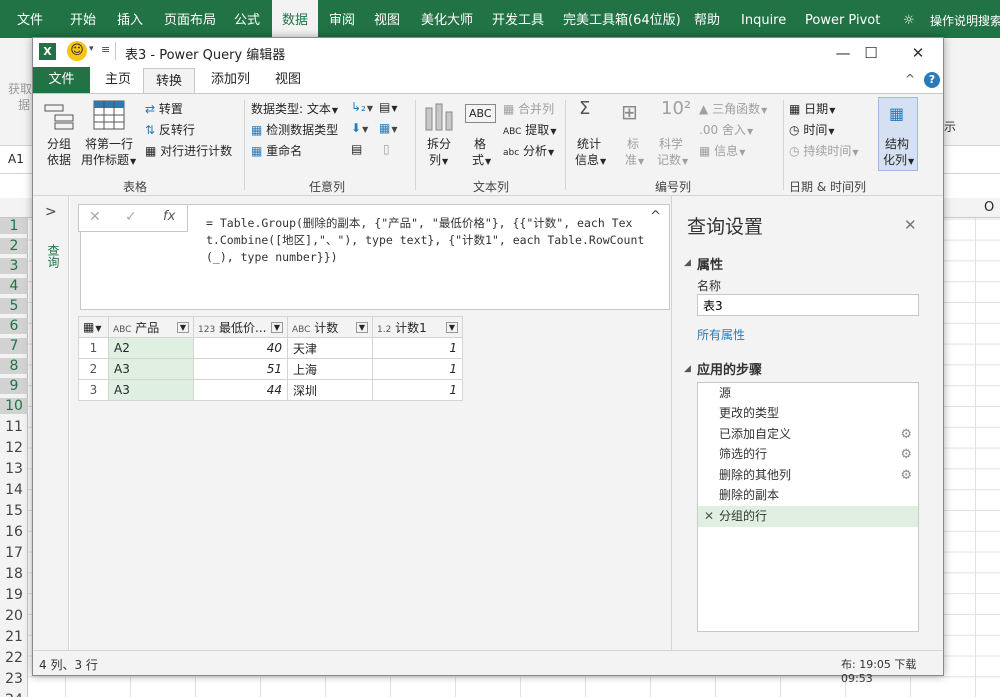  Describe the element at coordinates (105, 49) in the screenshot. I see `quick-access-menu-icon: ≡` at that location.